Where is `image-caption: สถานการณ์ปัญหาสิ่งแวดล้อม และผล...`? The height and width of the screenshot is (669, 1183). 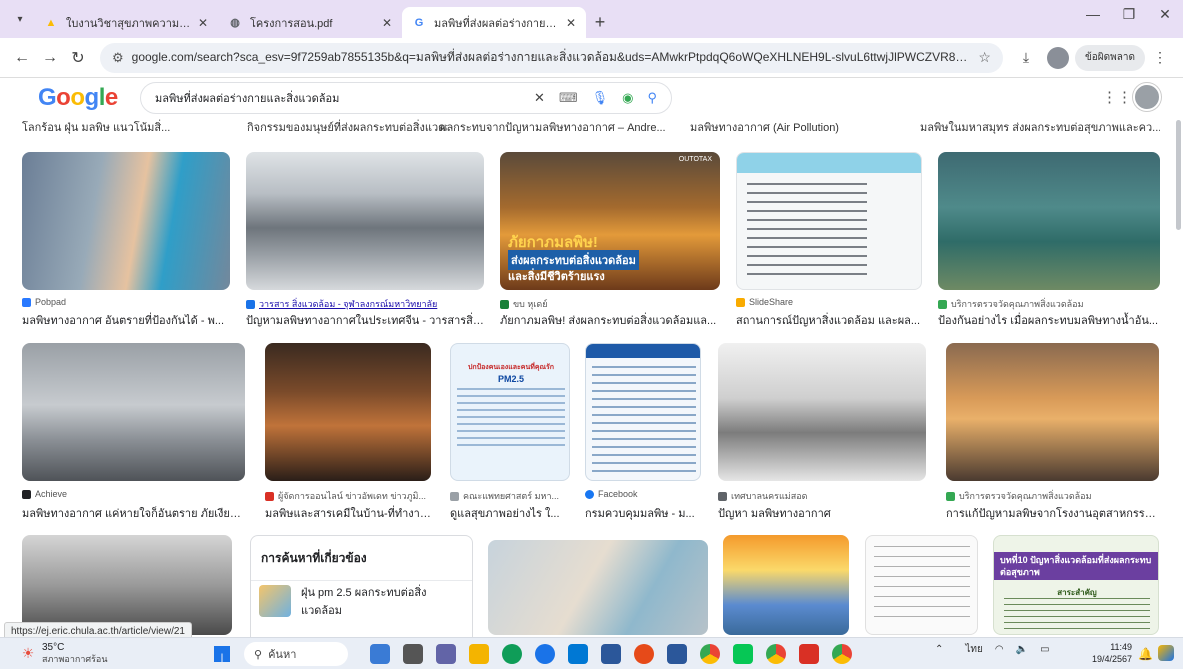
image-caption: สถานการณ์ปัญหาสิ่งแวดล้อม และผล... is located at coordinates (829, 320).